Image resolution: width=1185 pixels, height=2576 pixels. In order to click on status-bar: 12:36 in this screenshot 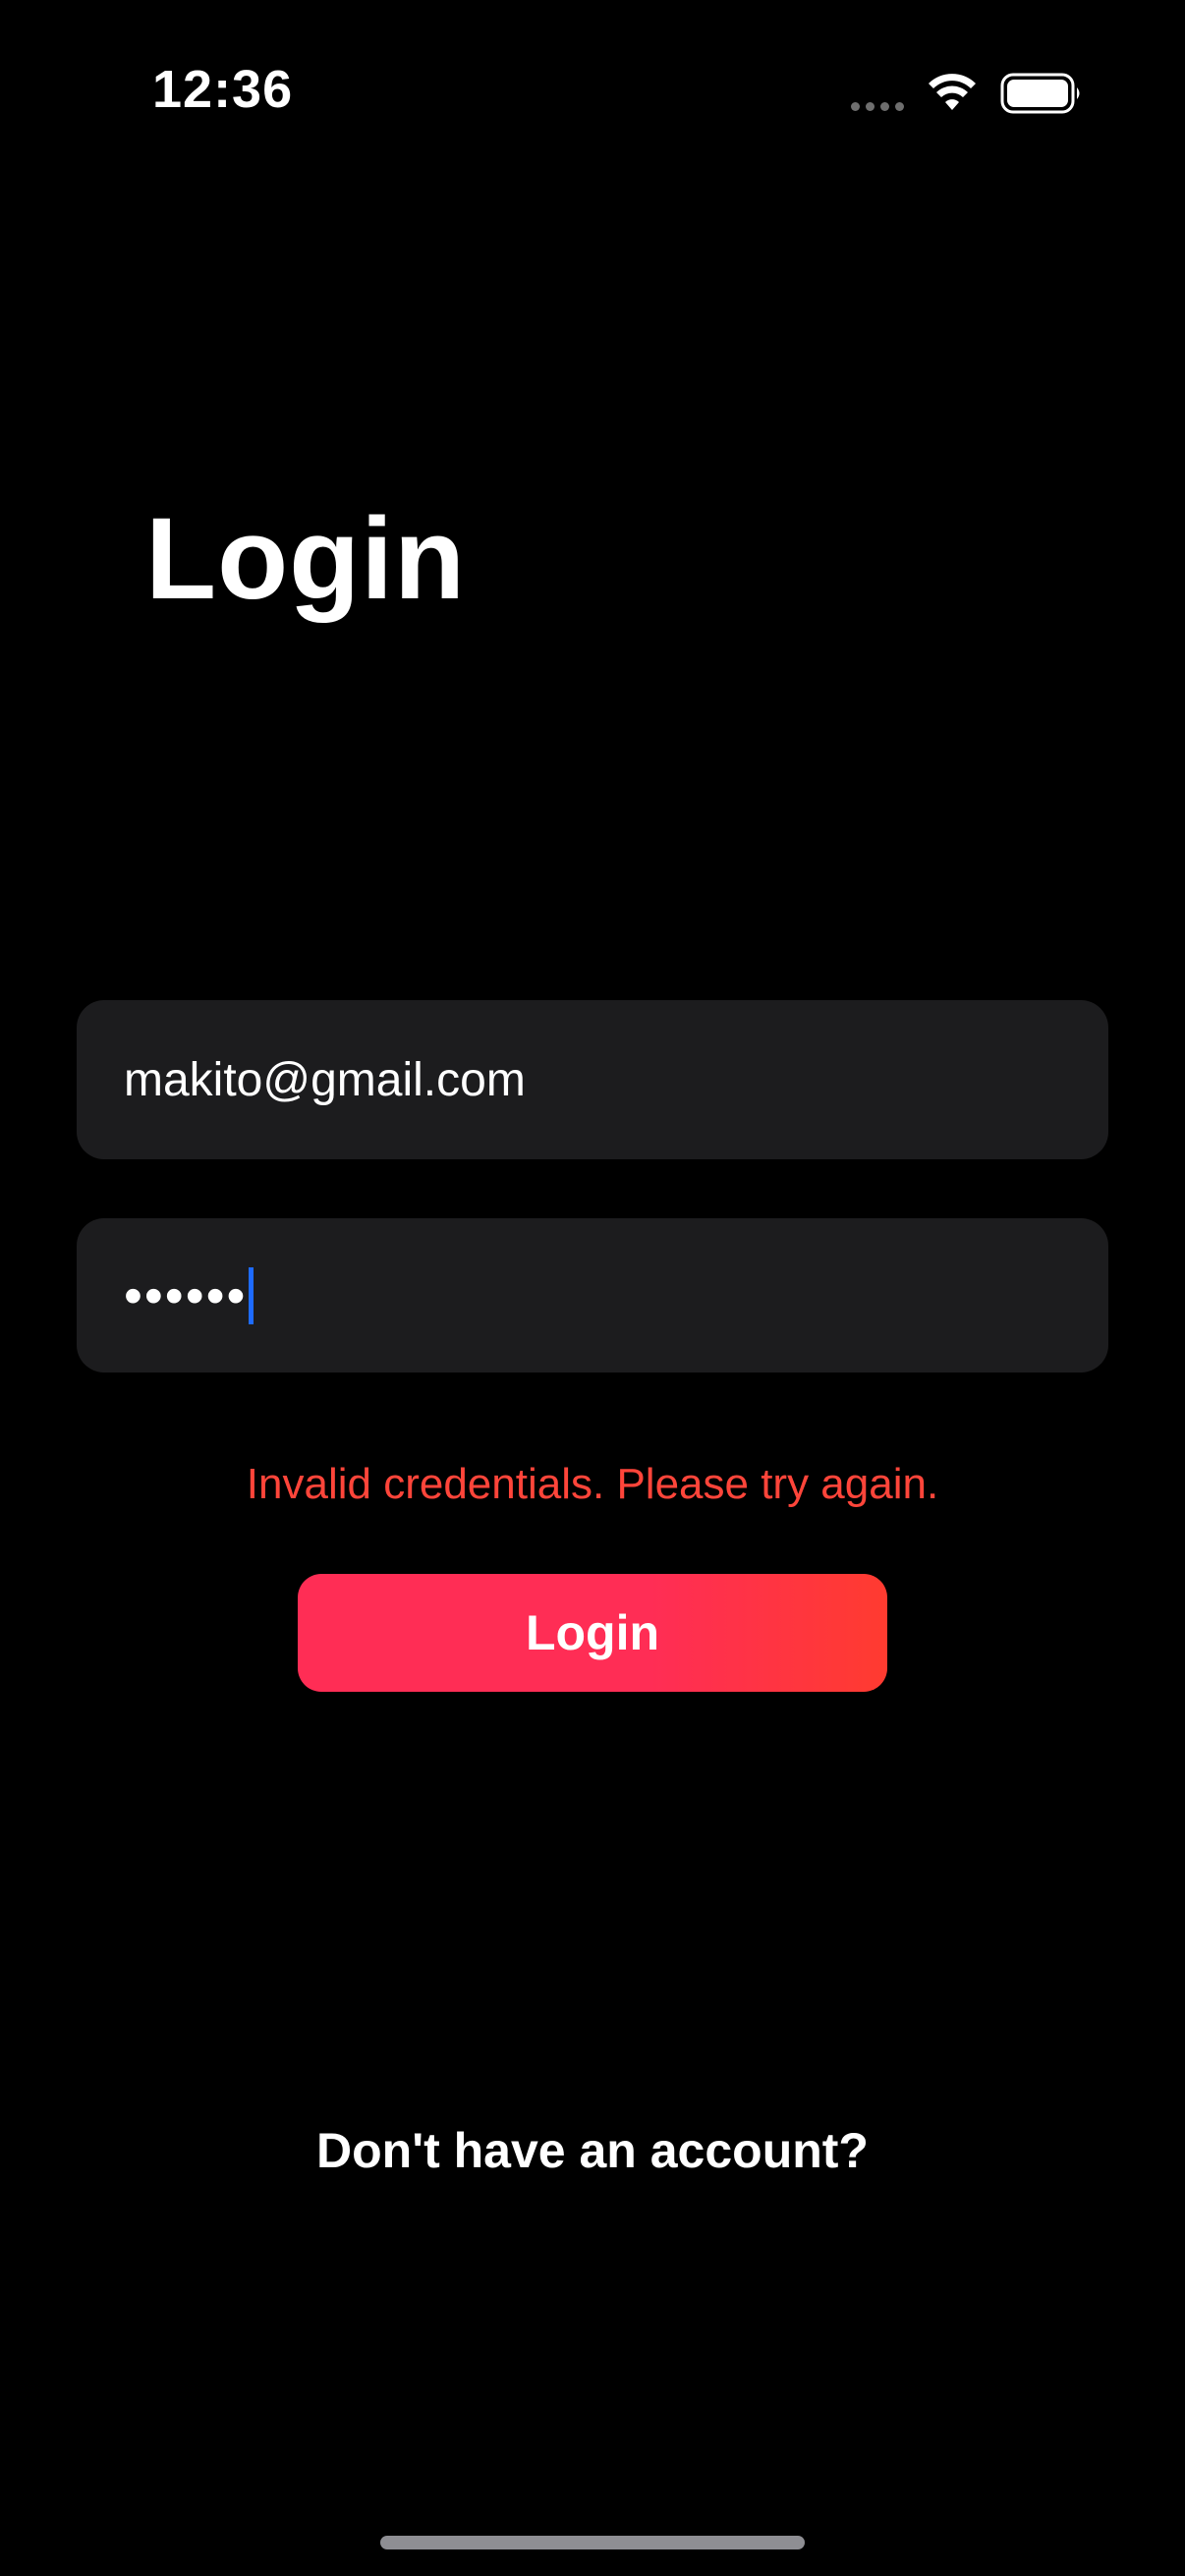, I will do `click(592, 93)`.